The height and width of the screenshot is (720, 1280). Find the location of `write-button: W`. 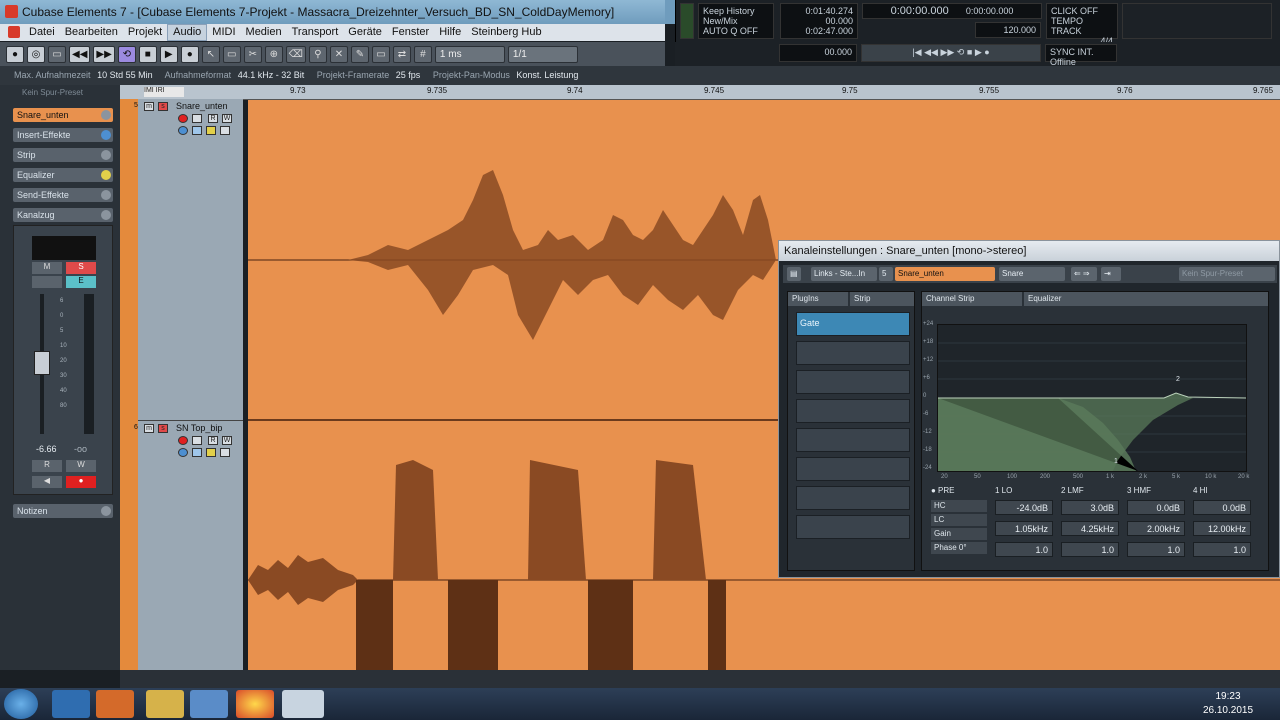

write-button: W is located at coordinates (81, 466).